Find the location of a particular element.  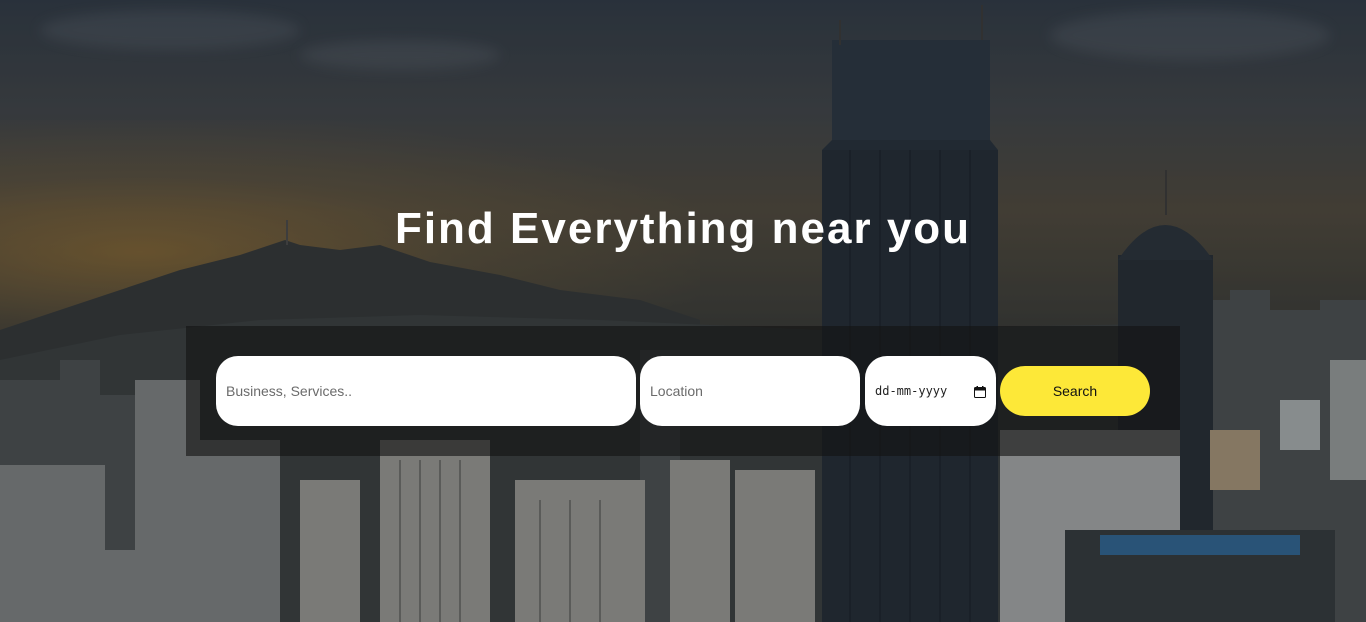

calendar-icon is located at coordinates (980, 391).